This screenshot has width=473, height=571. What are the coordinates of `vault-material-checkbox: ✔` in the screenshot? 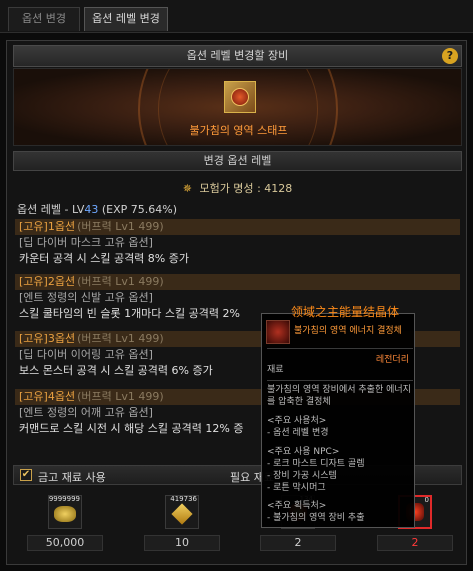 It's located at (26, 475).